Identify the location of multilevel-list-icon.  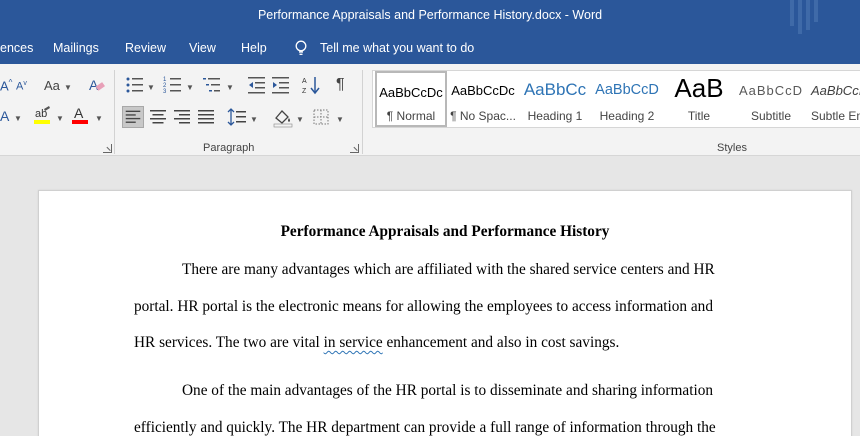
(212, 85).